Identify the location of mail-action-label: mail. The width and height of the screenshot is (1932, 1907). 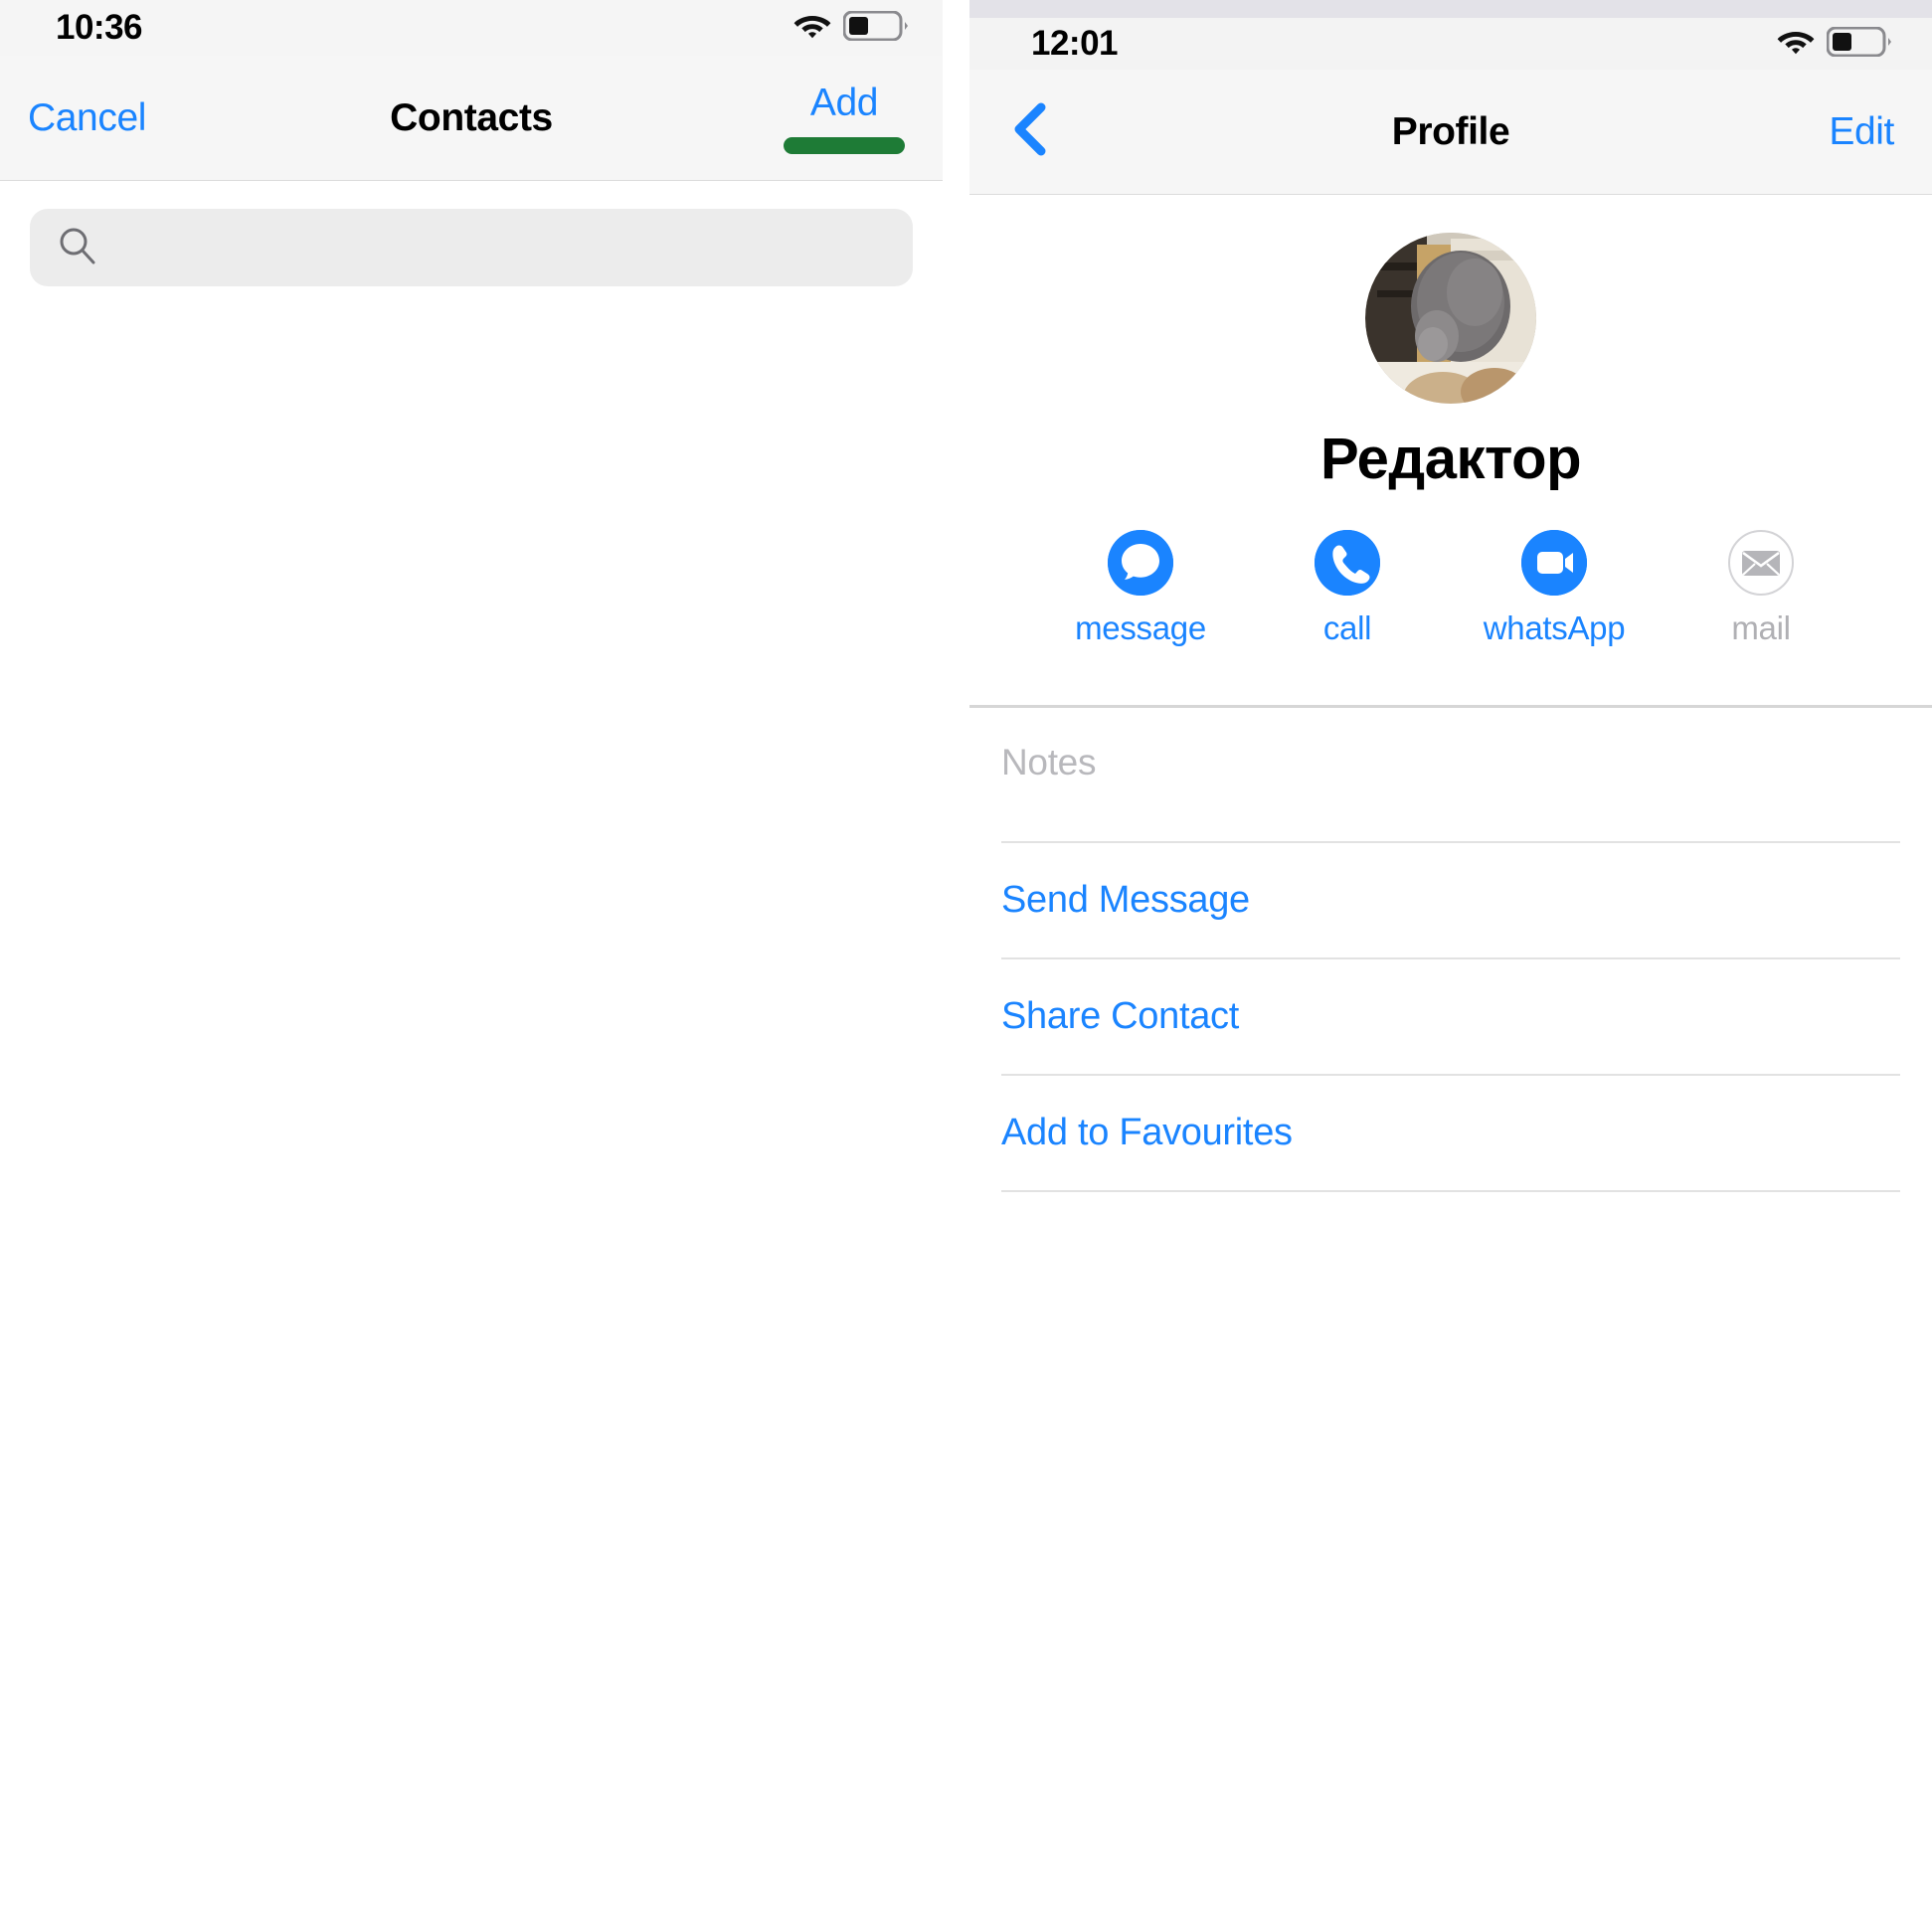
(1761, 627).